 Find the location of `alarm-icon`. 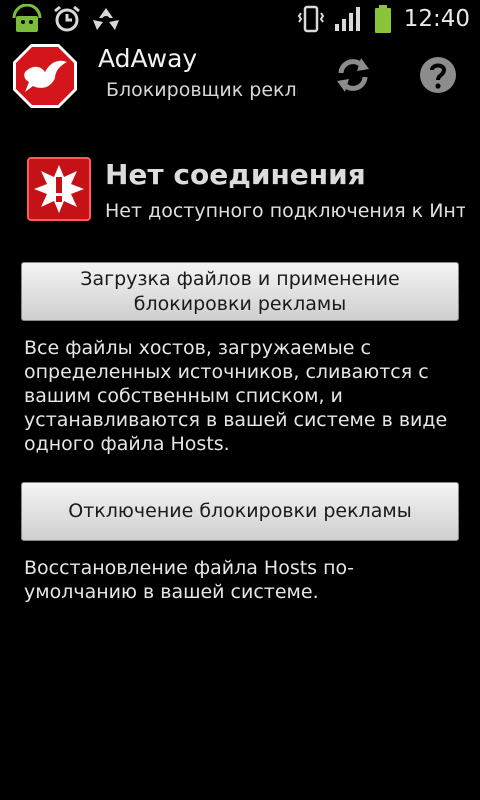

alarm-icon is located at coordinates (67, 21).